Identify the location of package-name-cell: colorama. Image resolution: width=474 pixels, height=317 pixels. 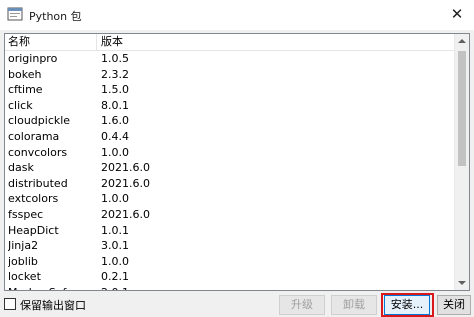
(34, 136).